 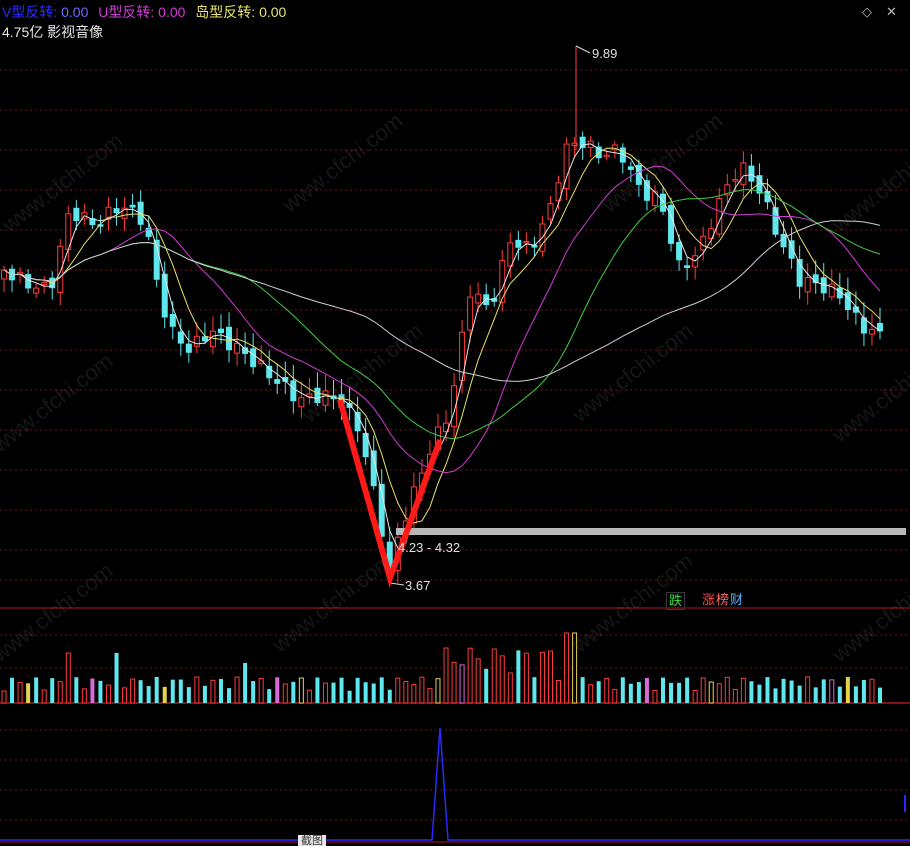 What do you see at coordinates (172, 12) in the screenshot?
I see `u-reversal-value: 0.00` at bounding box center [172, 12].